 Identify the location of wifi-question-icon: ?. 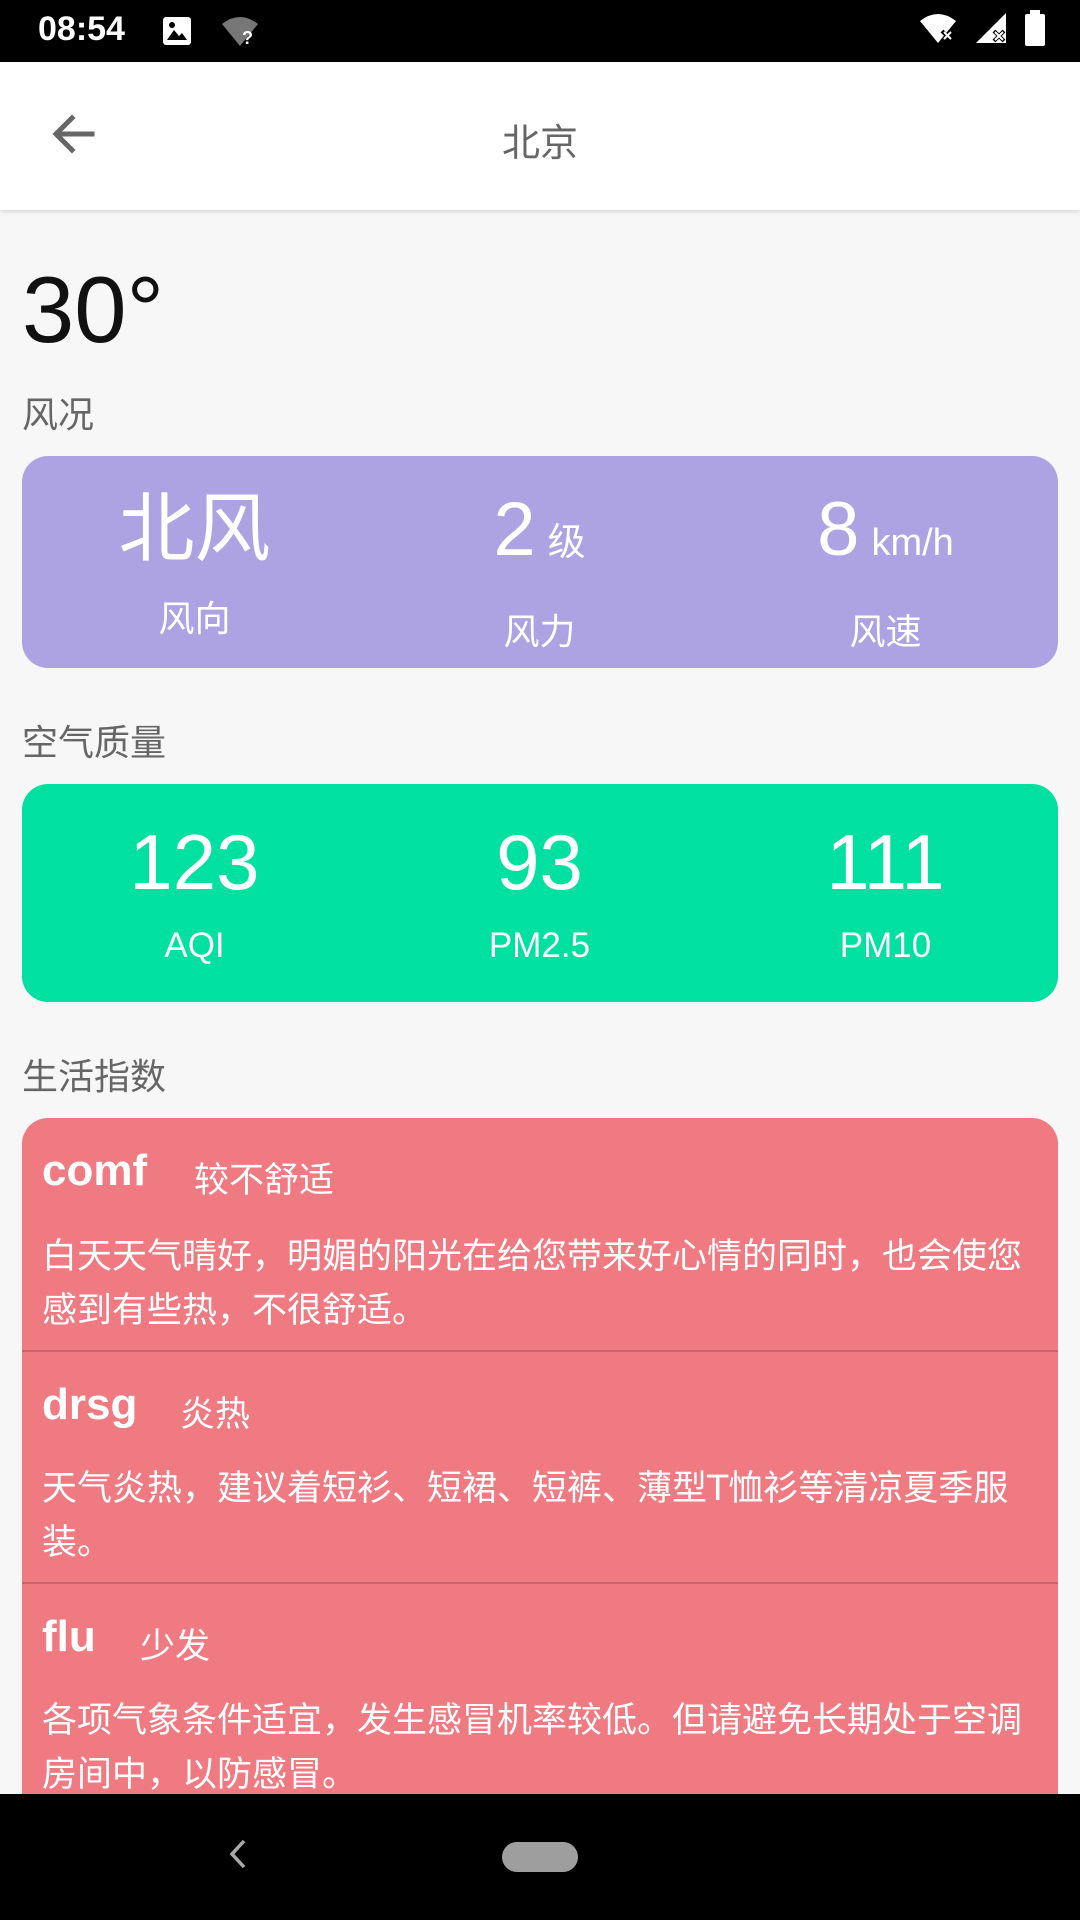
(240, 31).